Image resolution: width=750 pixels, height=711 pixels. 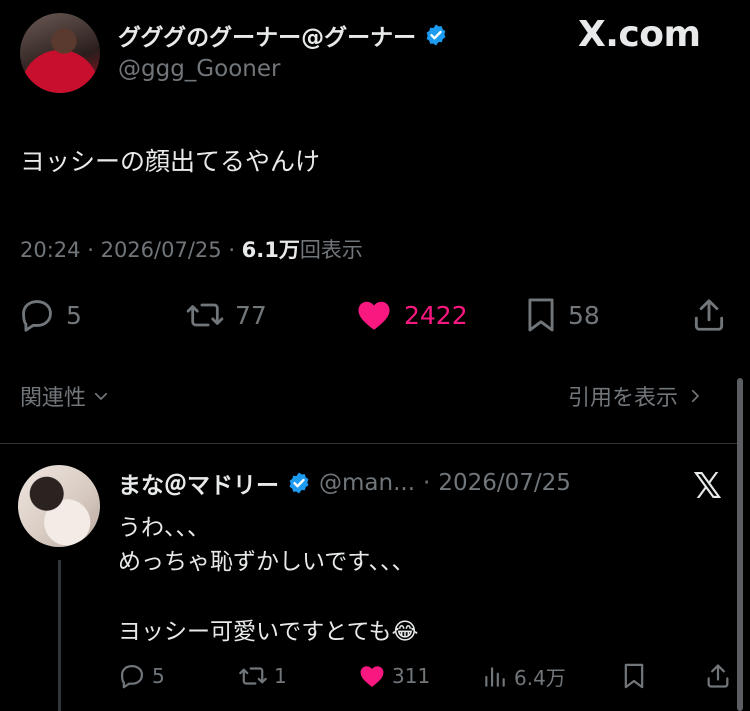 What do you see at coordinates (101, 396) in the screenshot?
I see `chevron-down-icon` at bounding box center [101, 396].